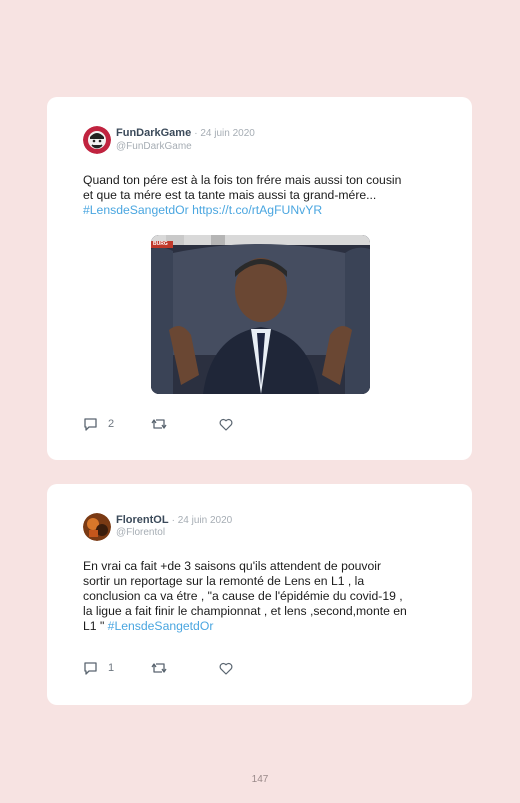  I want to click on author-name: FlorentOL, so click(142, 520).